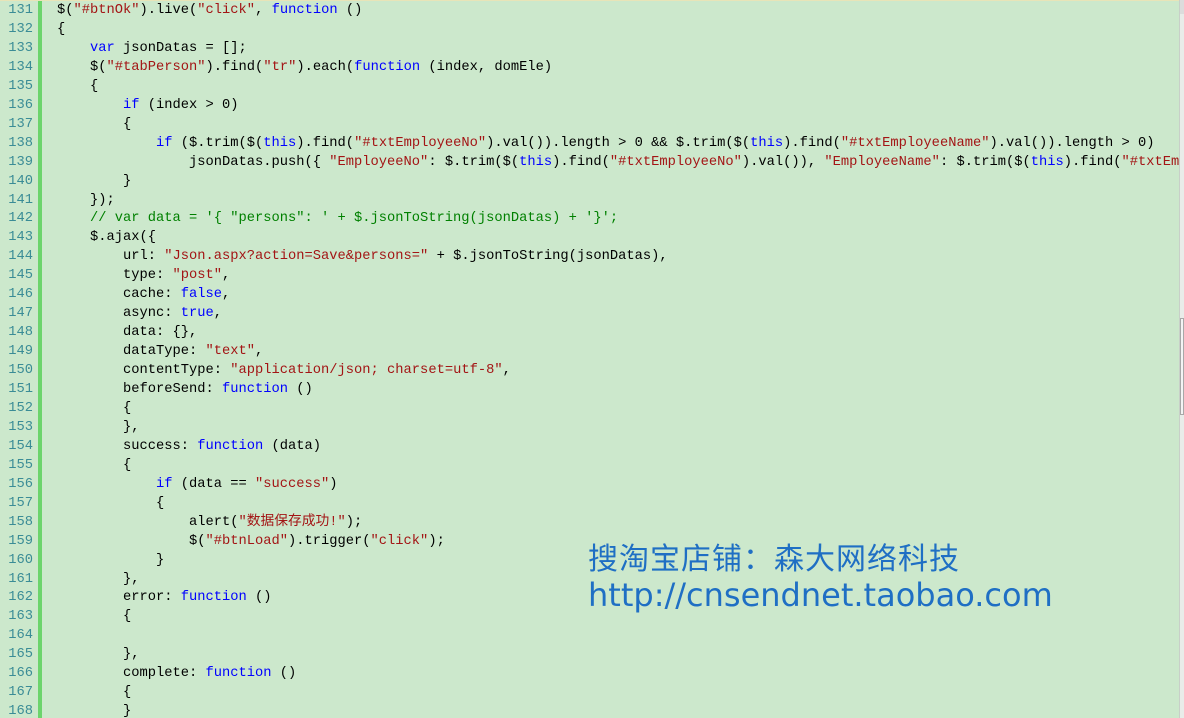  Describe the element at coordinates (20, 295) in the screenshot. I see `line-number: 146` at that location.